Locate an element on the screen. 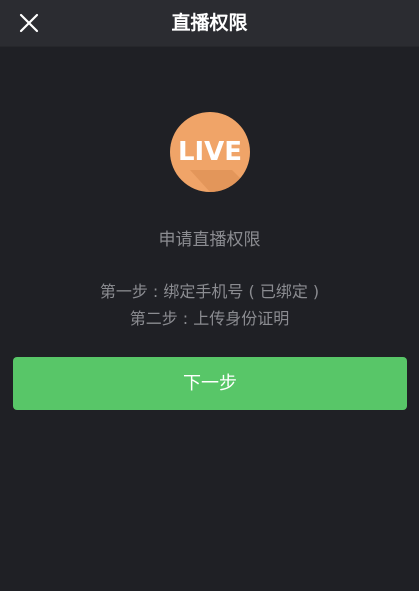 This screenshot has height=591, width=419. top-bar: 直播权限 is located at coordinates (209, 23).